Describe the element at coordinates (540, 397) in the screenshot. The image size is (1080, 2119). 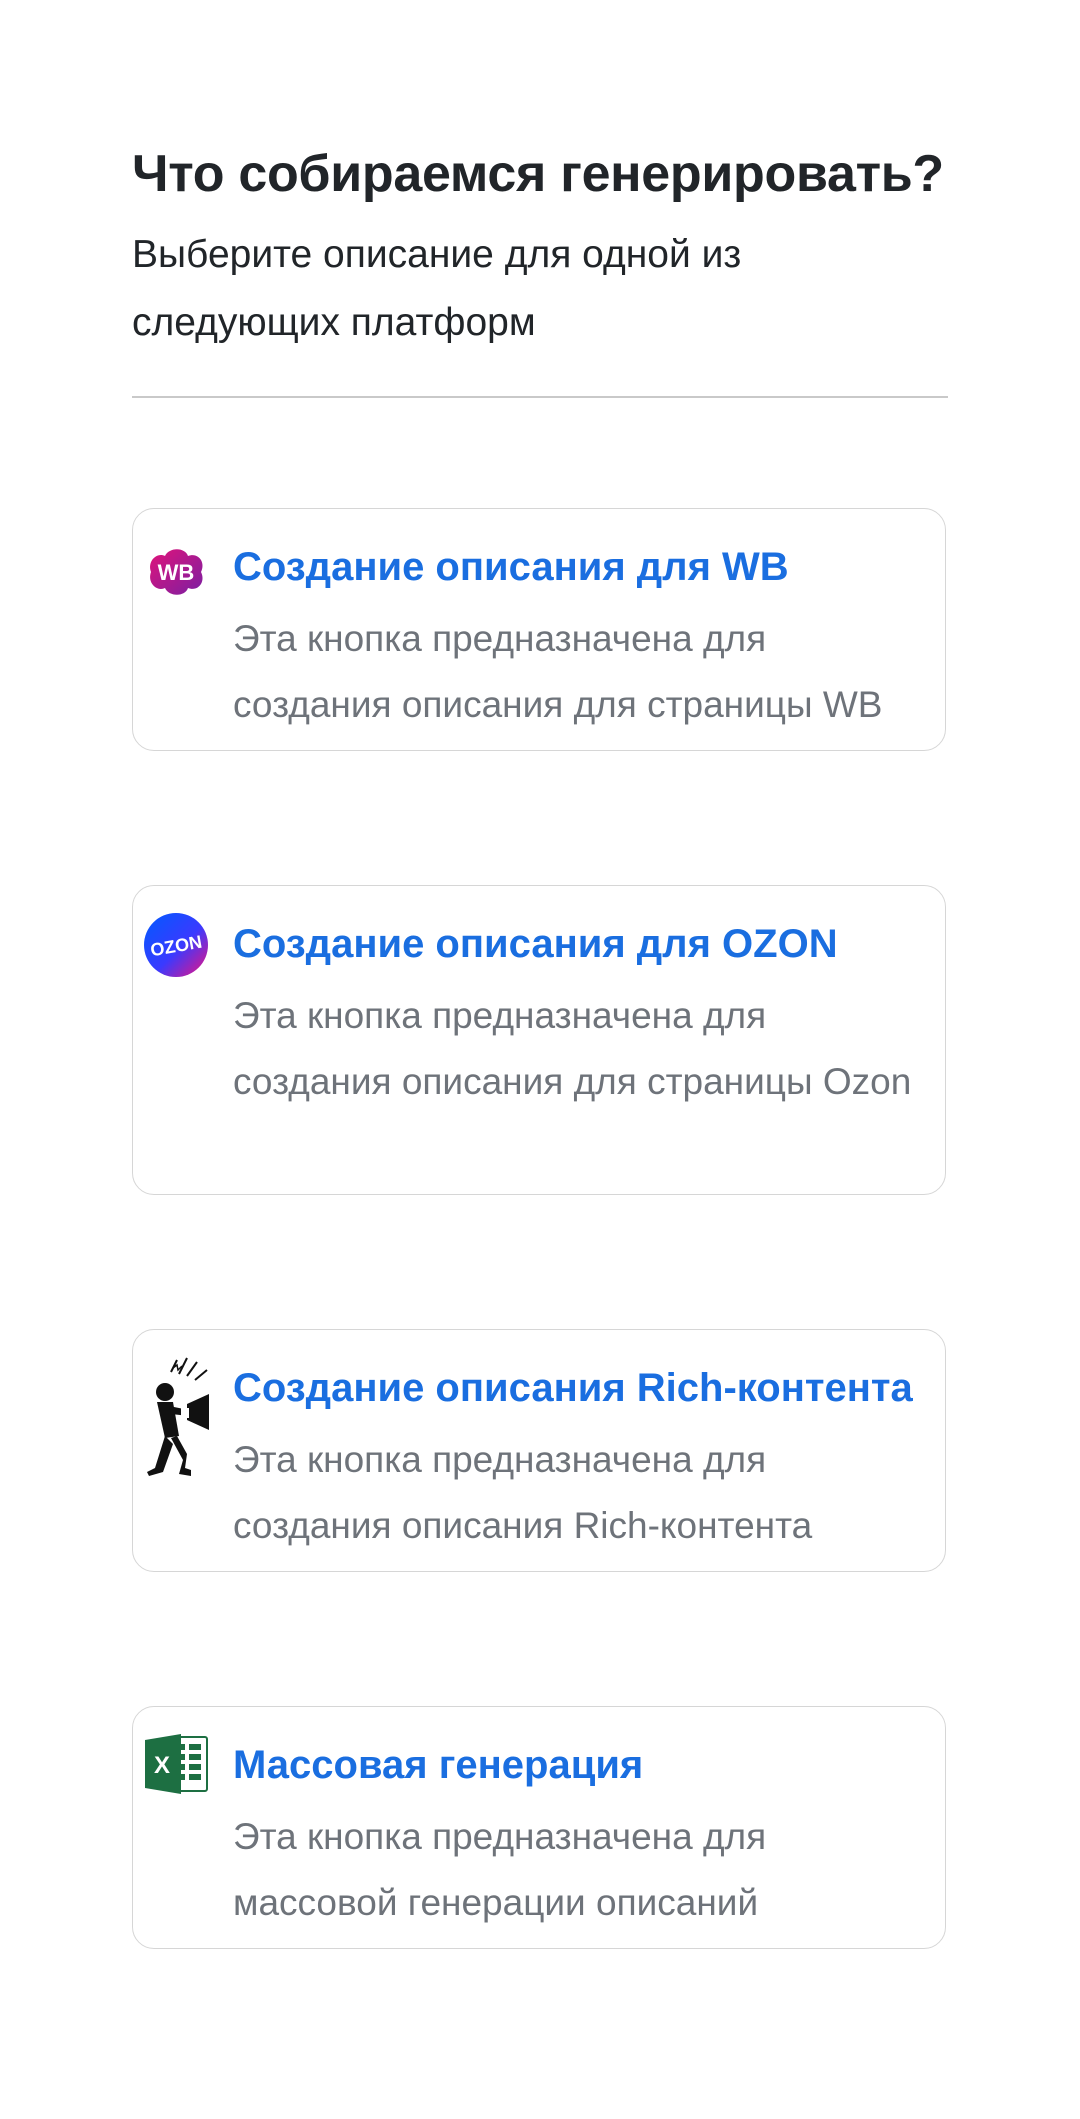
I see `divider` at that location.